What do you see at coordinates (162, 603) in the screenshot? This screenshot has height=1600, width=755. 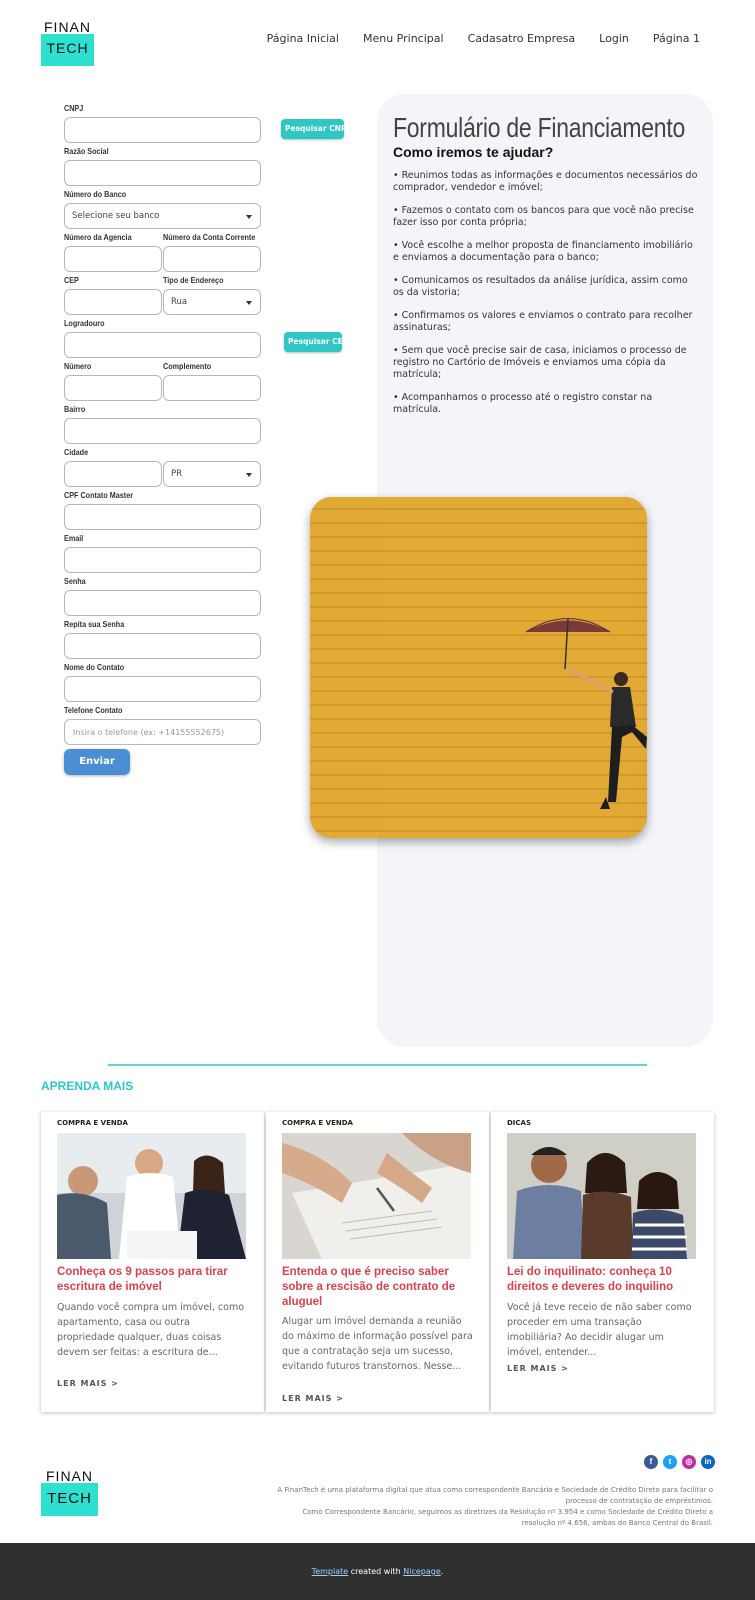 I see `password-field` at bounding box center [162, 603].